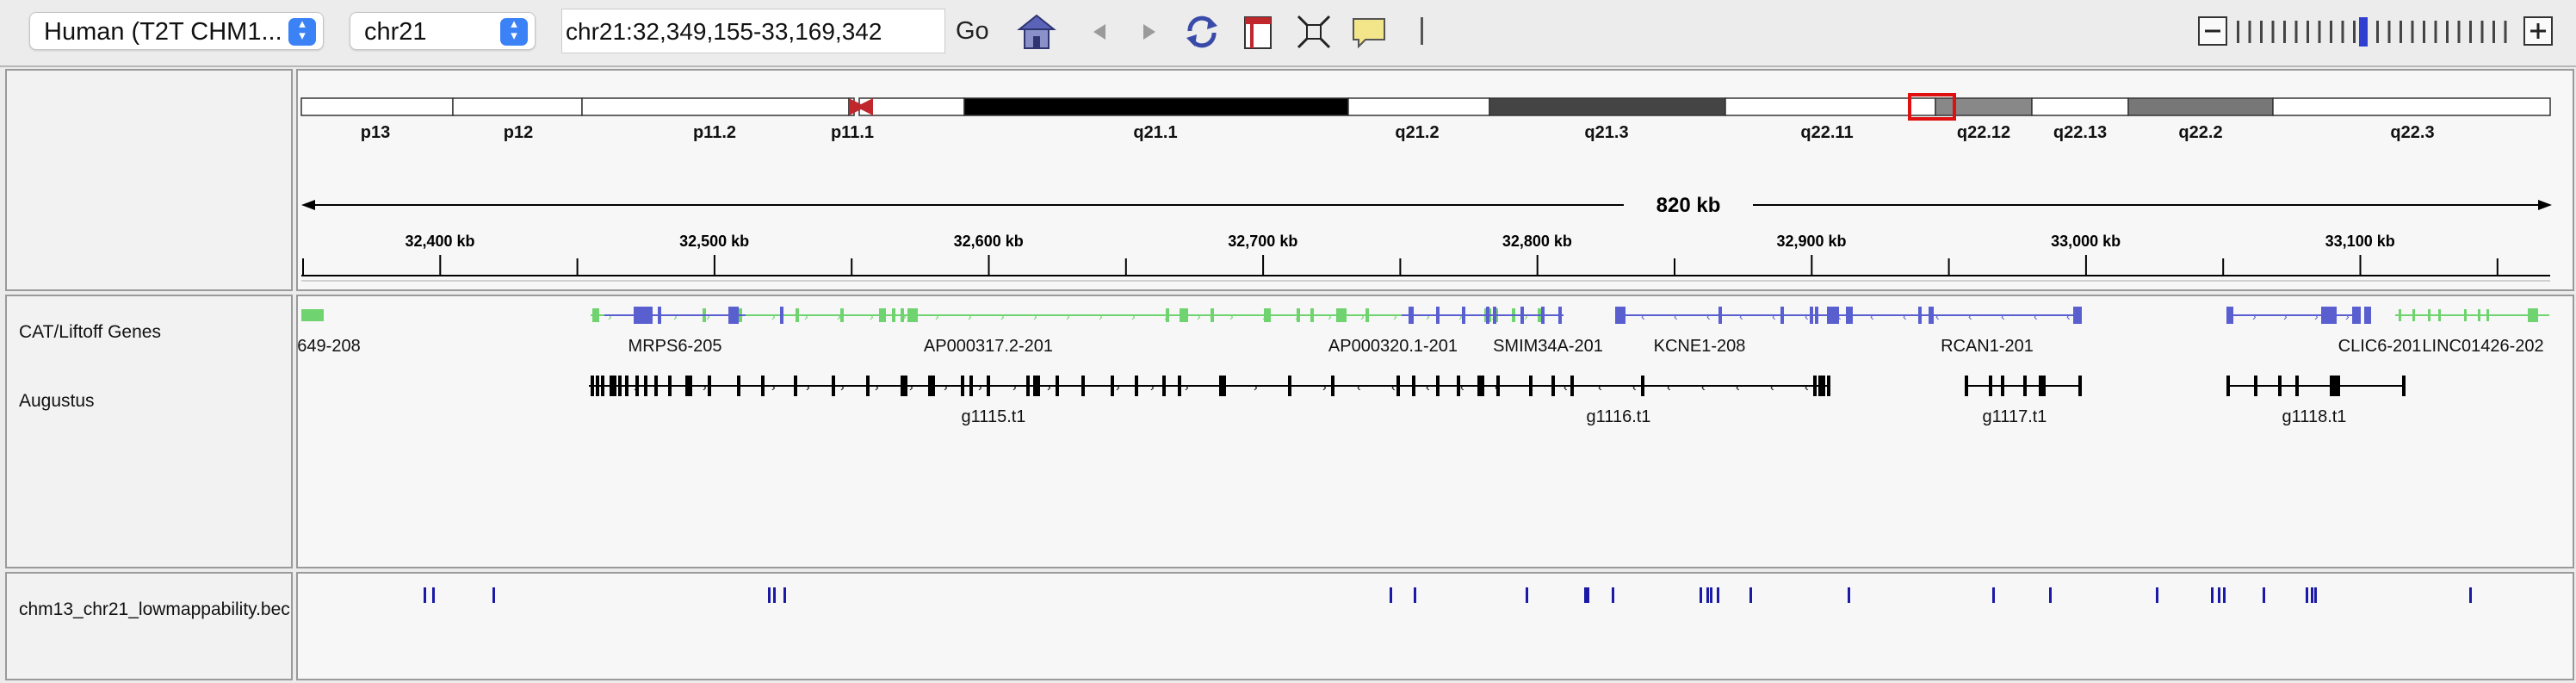 The image size is (2576, 683). Describe the element at coordinates (514, 31) in the screenshot. I see `chevron-updown-icon: ▴ ▾` at that location.